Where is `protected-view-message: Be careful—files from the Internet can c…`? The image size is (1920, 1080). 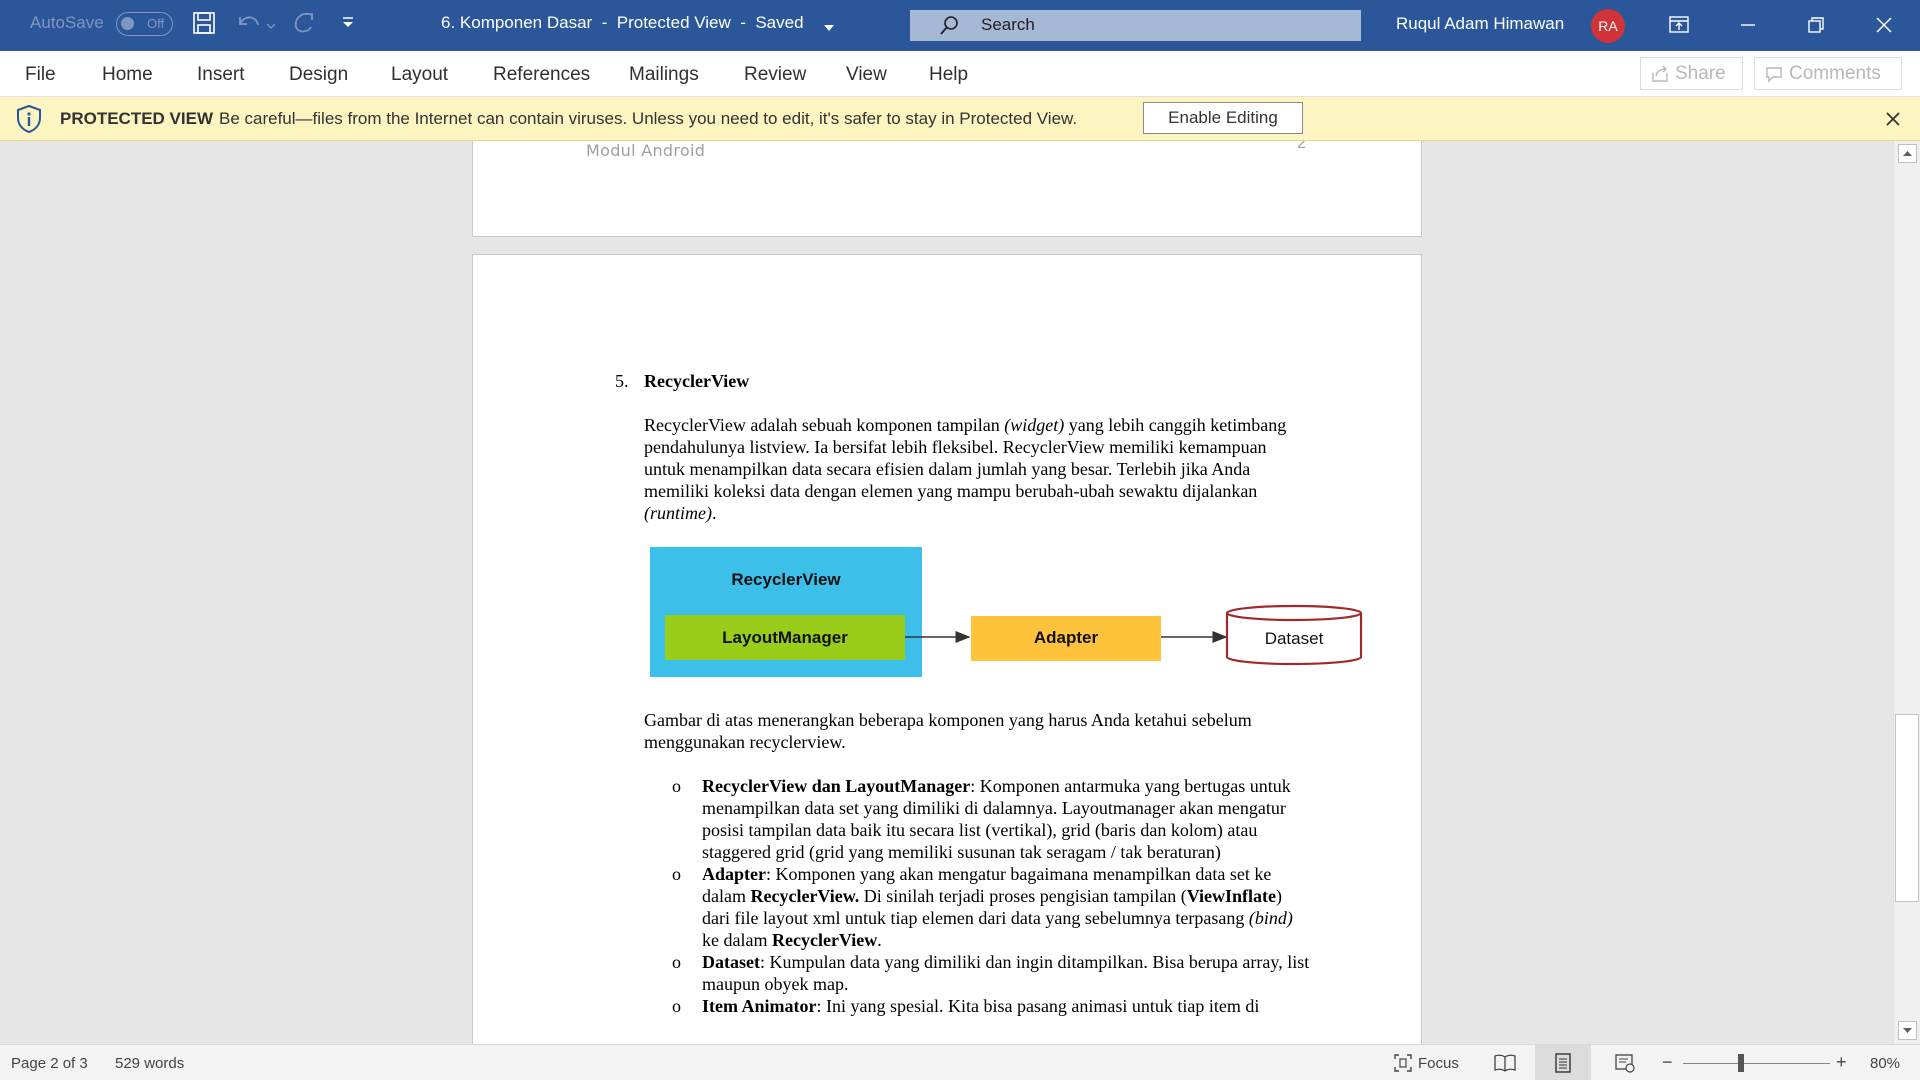 protected-view-message: Be careful—files from the Internet can c… is located at coordinates (648, 118).